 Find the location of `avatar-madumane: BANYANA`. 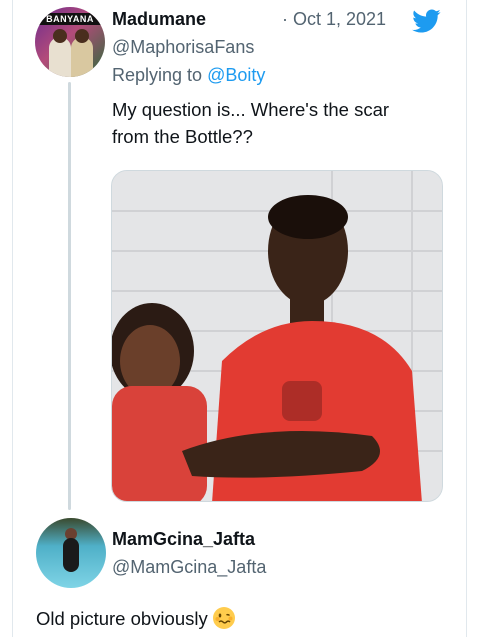

avatar-madumane: BANYANA is located at coordinates (70, 42).